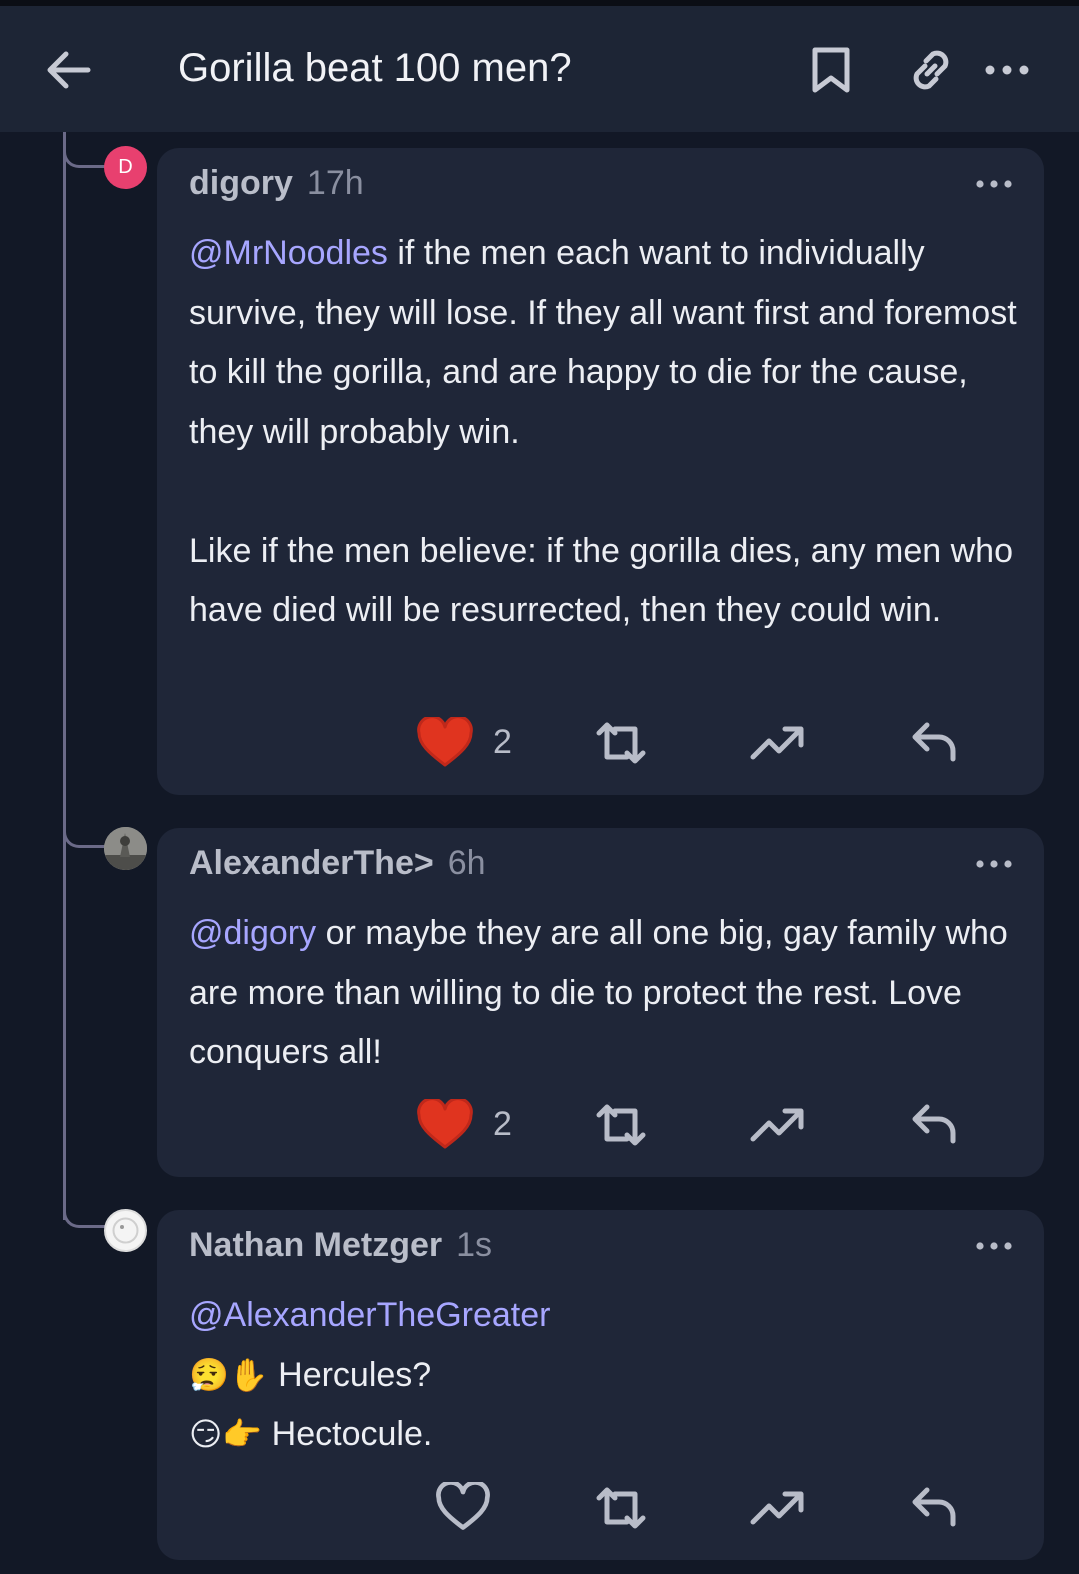 This screenshot has height=1574, width=1079. I want to click on timestamp: 1s, so click(474, 1245).